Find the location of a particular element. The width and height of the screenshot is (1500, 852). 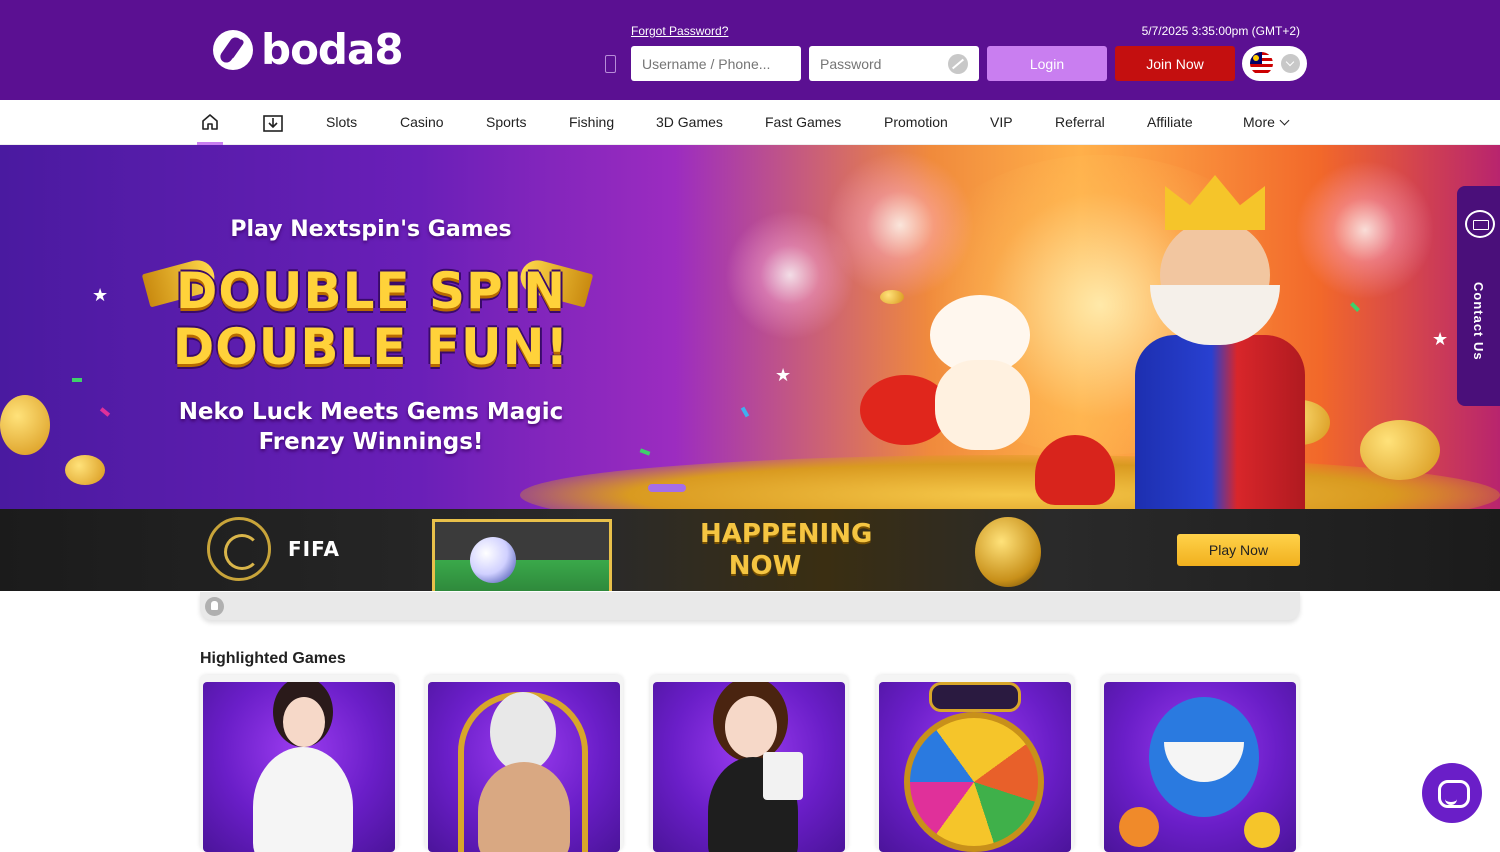

crown-icon is located at coordinates (1215, 202).